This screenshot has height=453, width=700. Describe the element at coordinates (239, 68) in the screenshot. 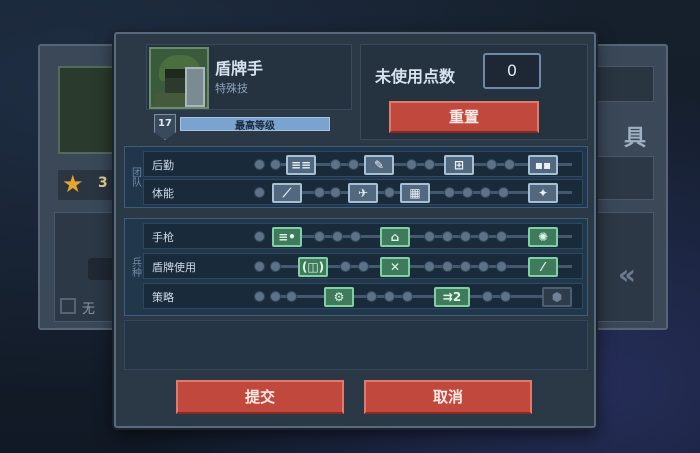

I see `unit-name: 盾牌手` at that location.